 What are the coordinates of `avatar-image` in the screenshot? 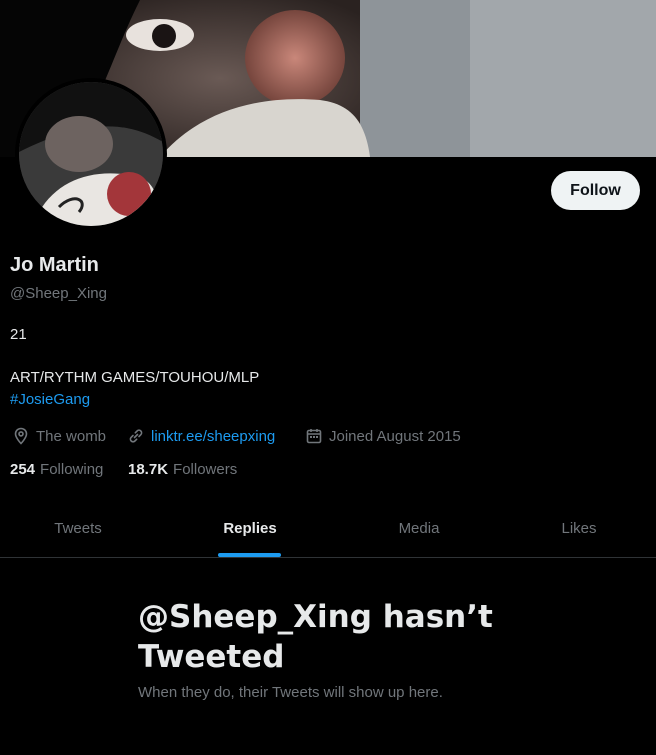 It's located at (91, 154).